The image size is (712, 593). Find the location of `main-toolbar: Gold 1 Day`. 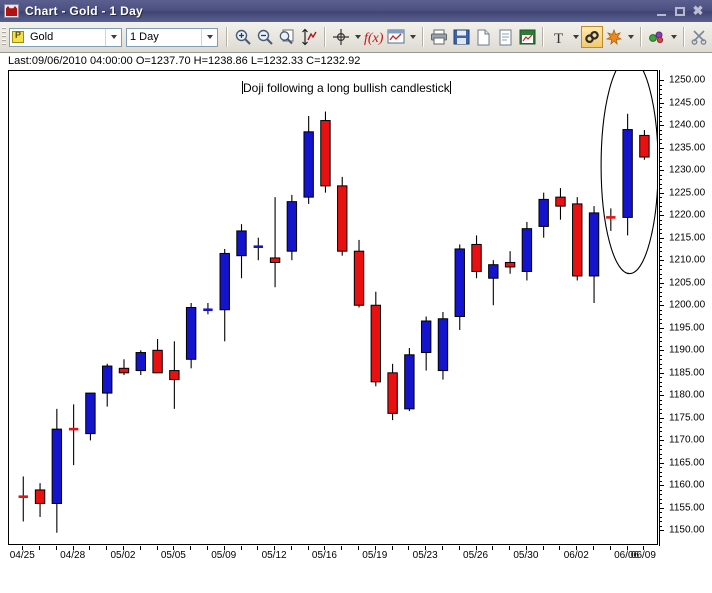

main-toolbar: Gold 1 Day is located at coordinates (356, 37).